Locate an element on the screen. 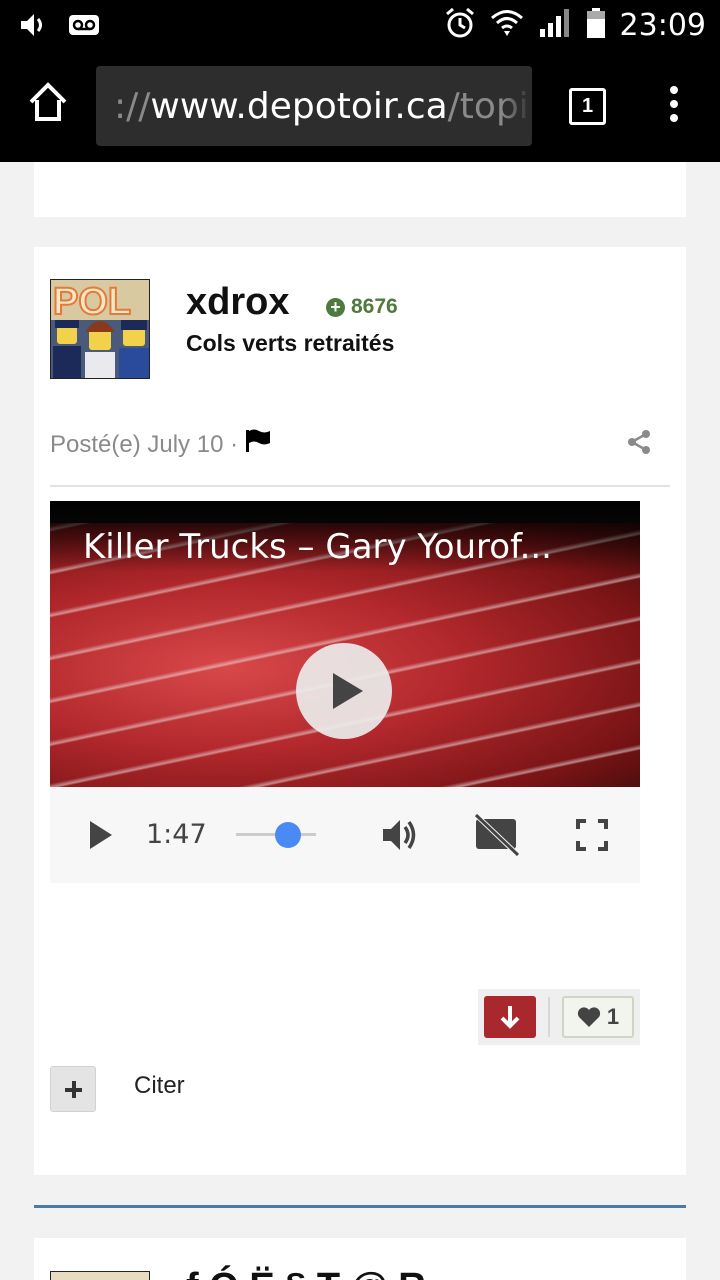  browser-toolbar: ://www.depotoir.ca/topi 1 is located at coordinates (360, 106).